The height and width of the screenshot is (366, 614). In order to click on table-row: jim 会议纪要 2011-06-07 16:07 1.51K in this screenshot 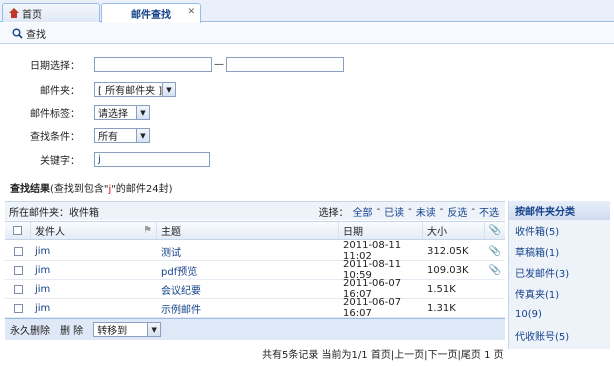, I will do `click(255, 289)`.